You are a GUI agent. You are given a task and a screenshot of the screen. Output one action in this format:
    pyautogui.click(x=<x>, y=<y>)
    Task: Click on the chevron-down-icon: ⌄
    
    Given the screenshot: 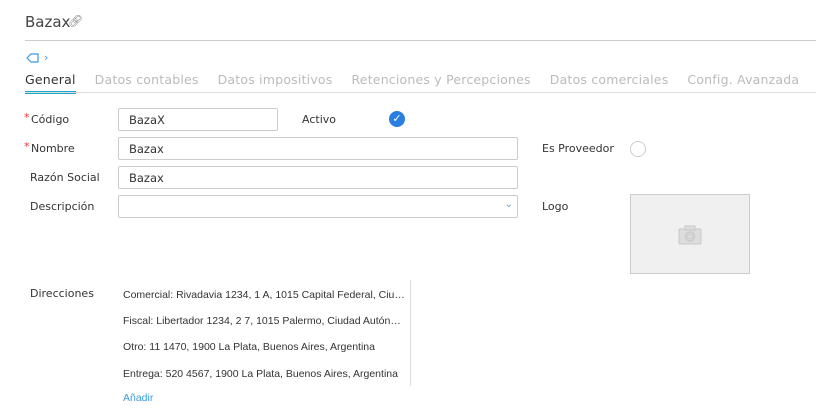 What is the action you would take?
    pyautogui.click(x=508, y=204)
    